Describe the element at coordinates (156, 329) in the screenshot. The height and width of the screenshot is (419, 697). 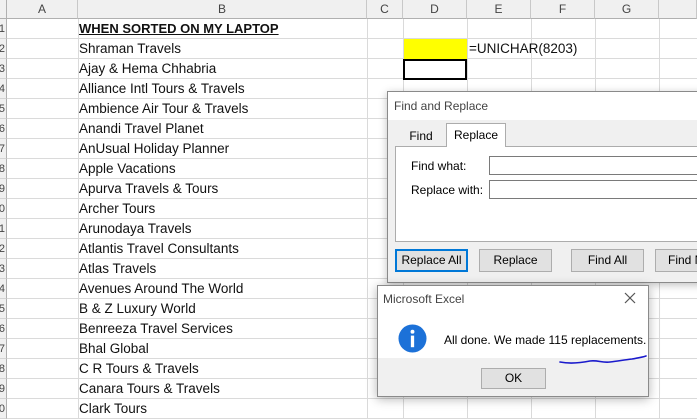
I see `table-cell: Benreeza Travel Services` at that location.